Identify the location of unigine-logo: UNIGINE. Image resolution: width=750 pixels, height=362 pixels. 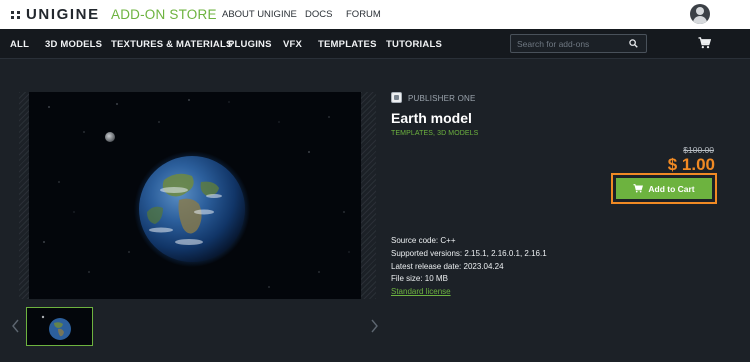
(55, 14).